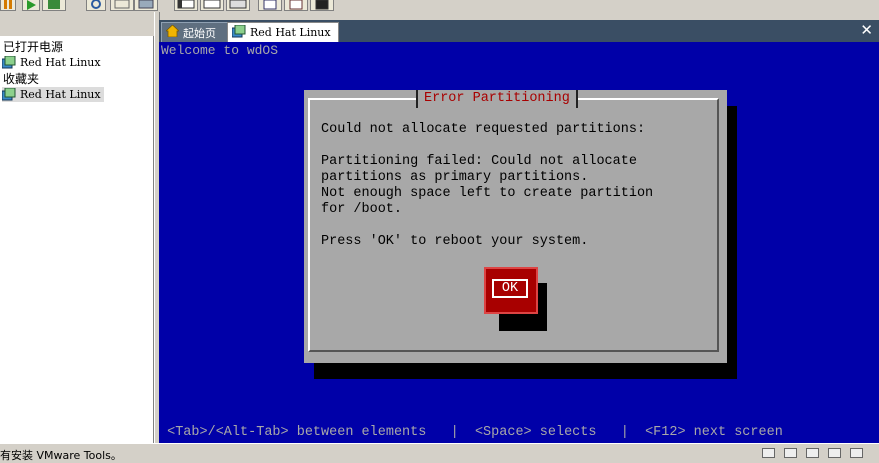 This screenshot has width=879, height=463. Describe the element at coordinates (455, 241) in the screenshot. I see `dialog-message-instruction: Press 'OK' to reboot your system.` at that location.